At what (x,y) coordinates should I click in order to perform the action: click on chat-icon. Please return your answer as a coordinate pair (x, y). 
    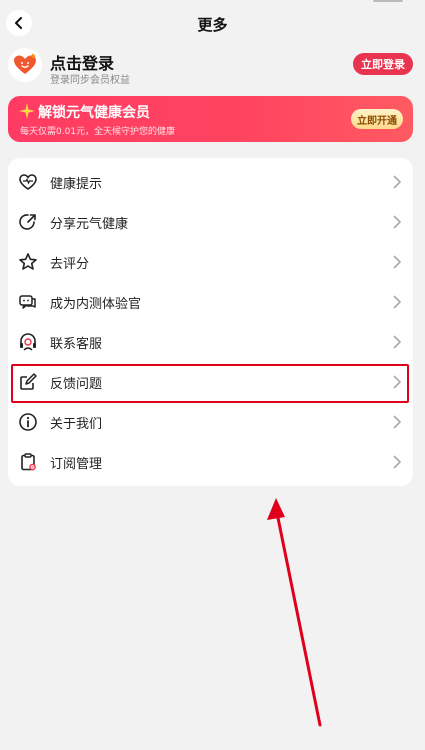
    Looking at the image, I should click on (27, 302).